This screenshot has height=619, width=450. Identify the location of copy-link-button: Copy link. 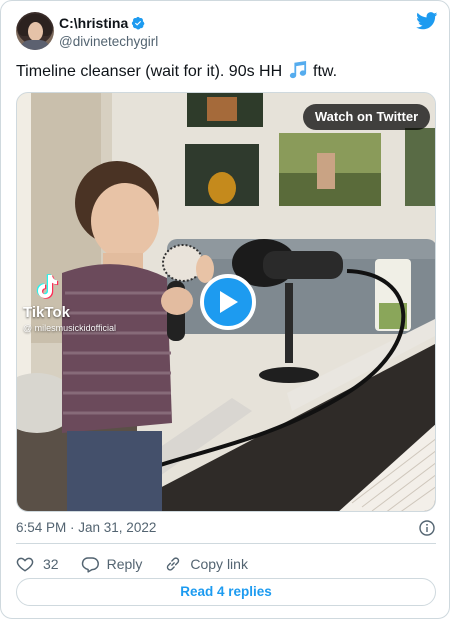
(206, 564).